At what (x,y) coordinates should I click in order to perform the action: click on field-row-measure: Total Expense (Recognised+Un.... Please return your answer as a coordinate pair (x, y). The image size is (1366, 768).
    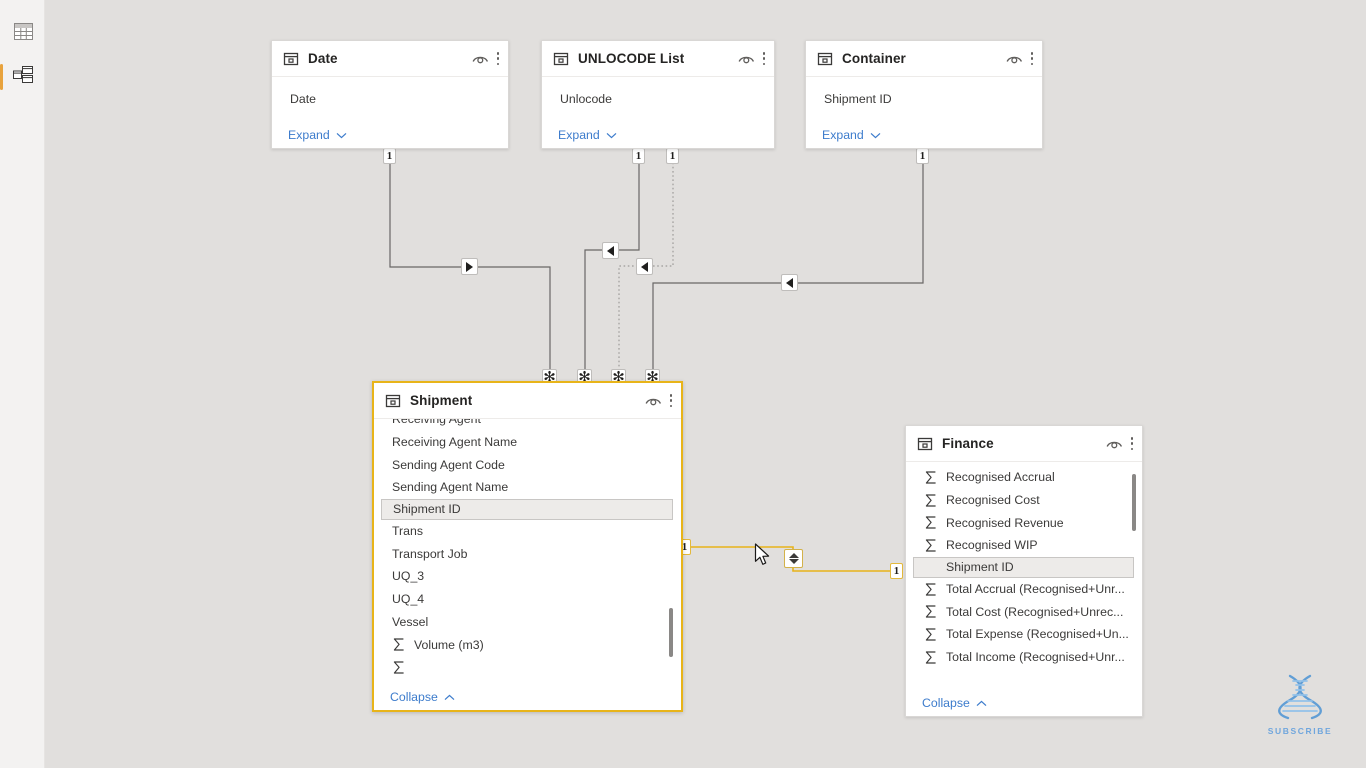
    Looking at the image, I should click on (1024, 634).